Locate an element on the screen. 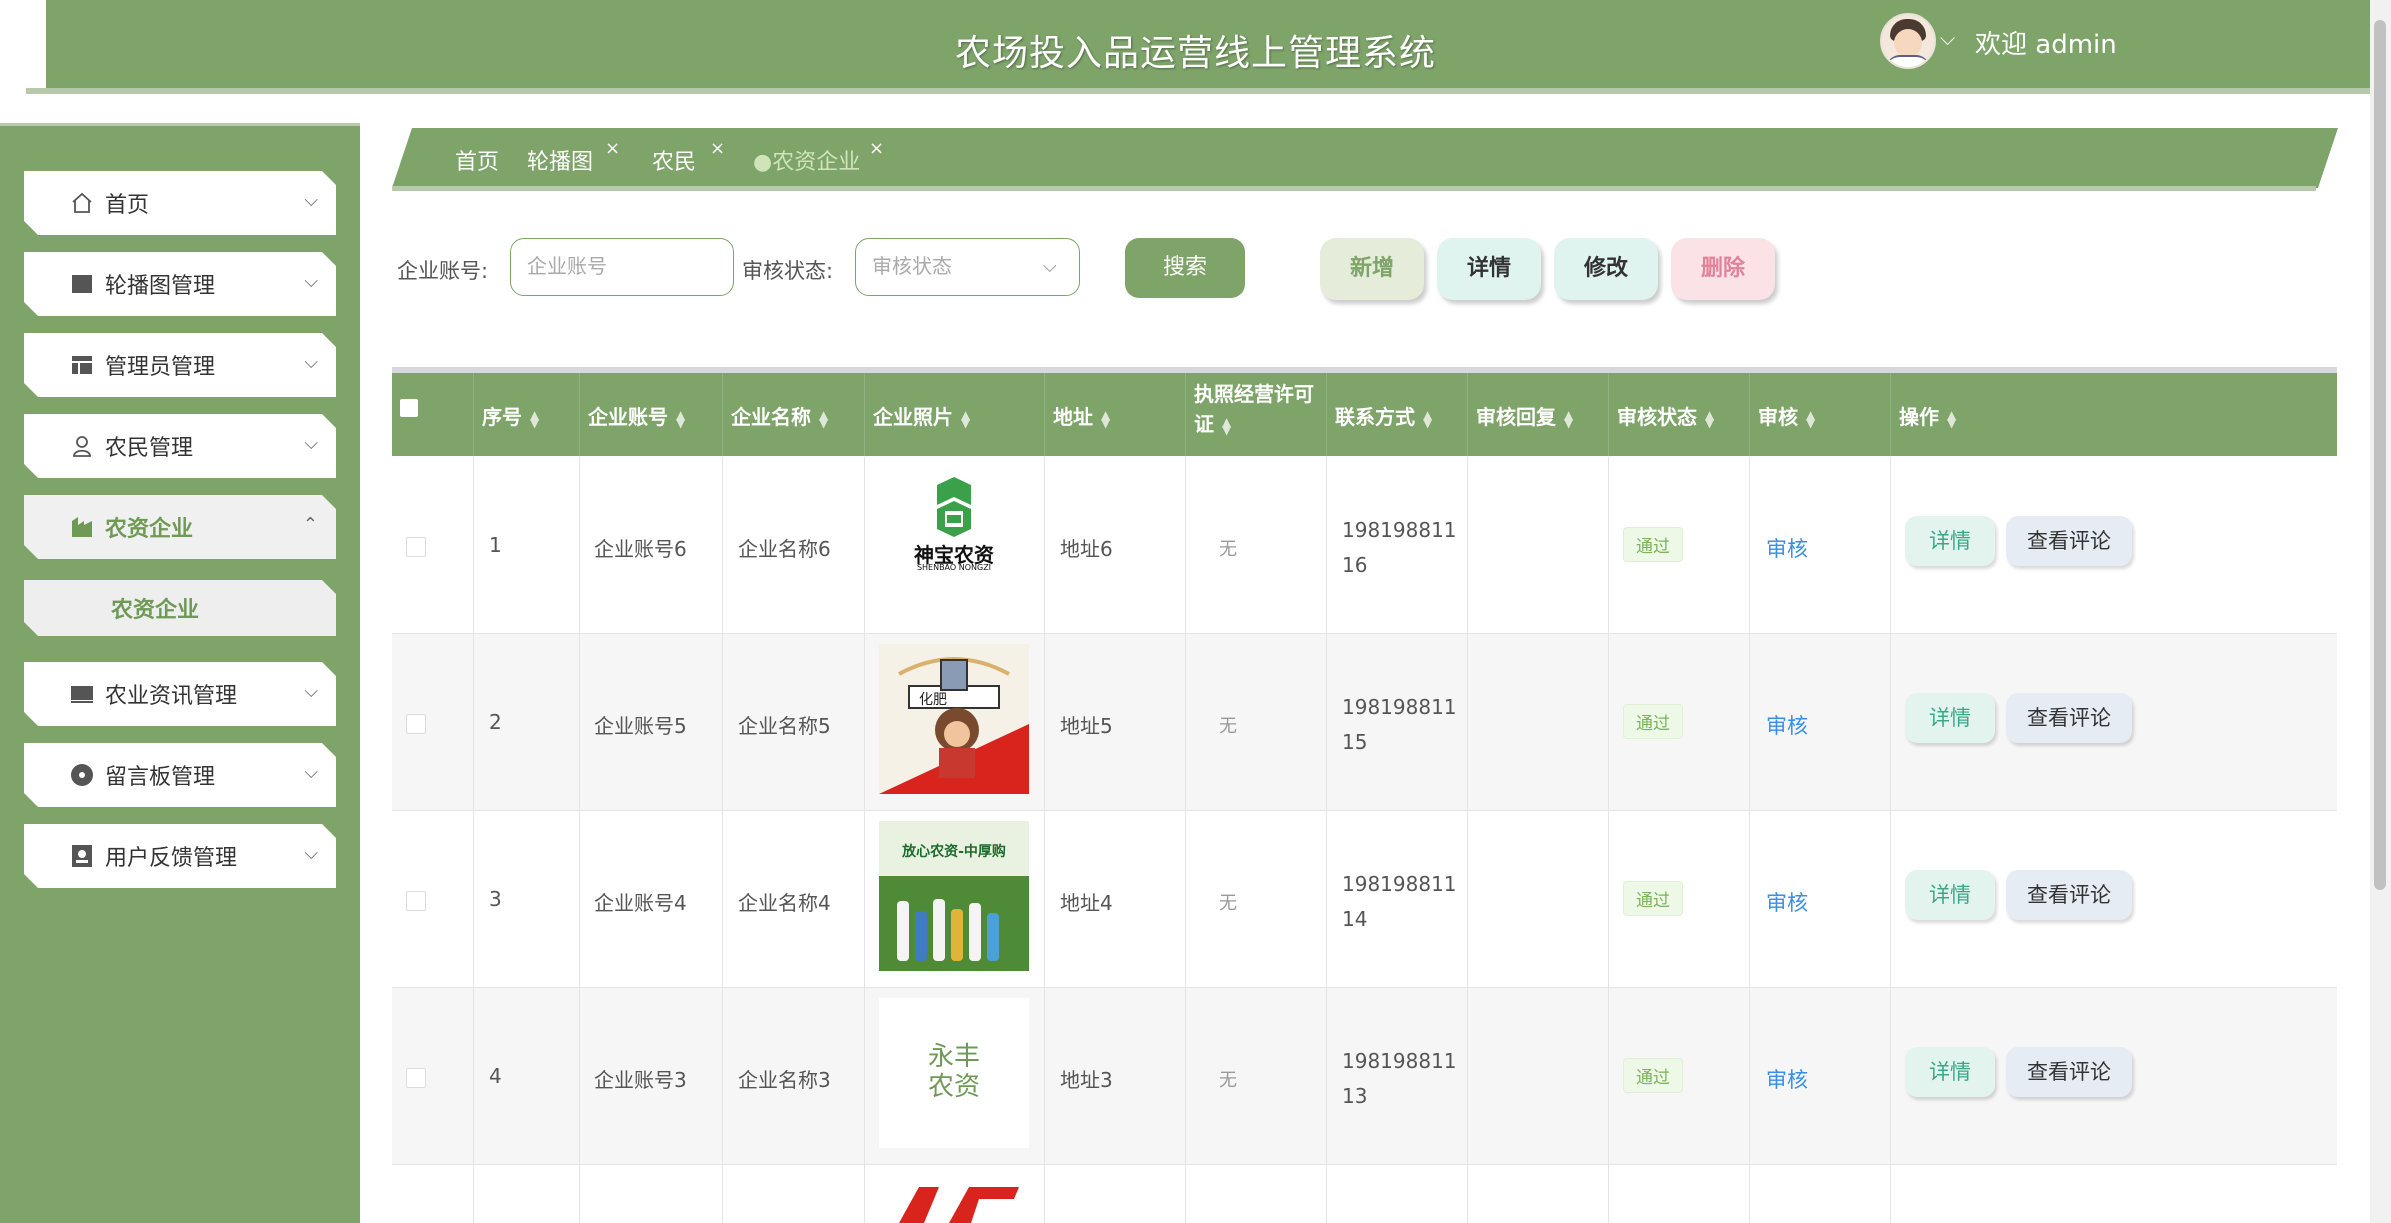 The image size is (2391, 1223). feedback-icon is located at coordinates (82, 856).